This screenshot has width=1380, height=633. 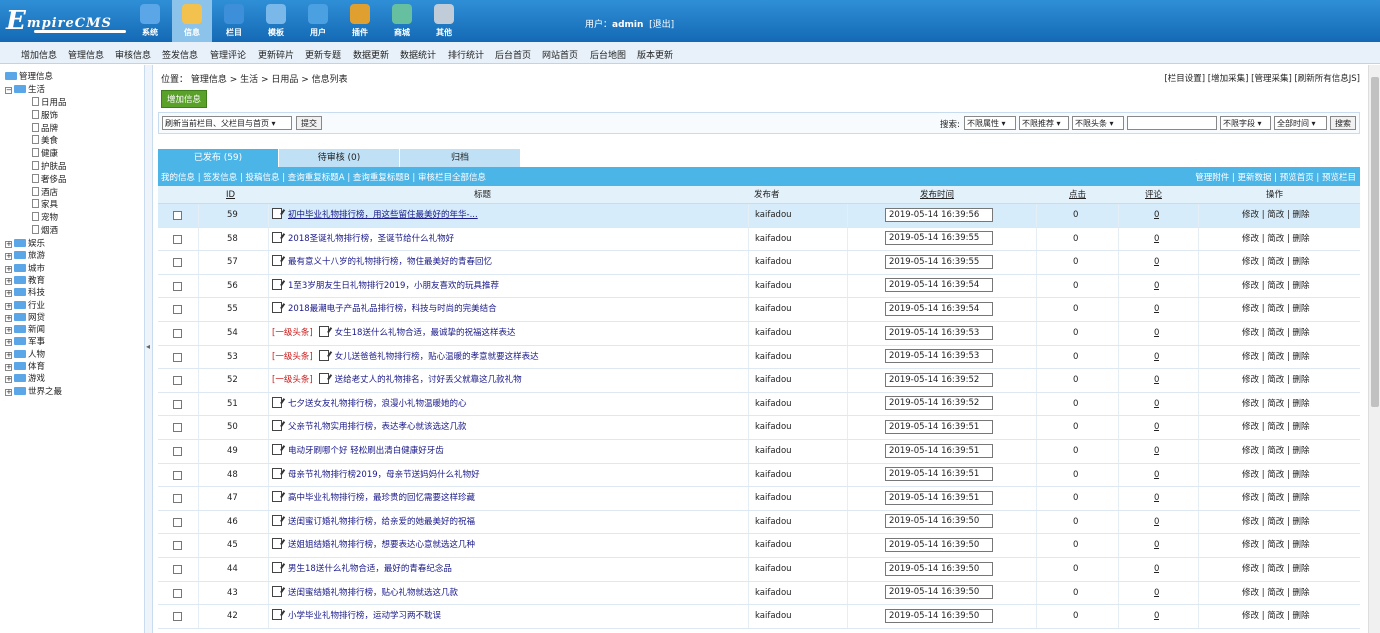 What do you see at coordinates (45, 128) in the screenshot?
I see `tree-leaf: 品牌` at bounding box center [45, 128].